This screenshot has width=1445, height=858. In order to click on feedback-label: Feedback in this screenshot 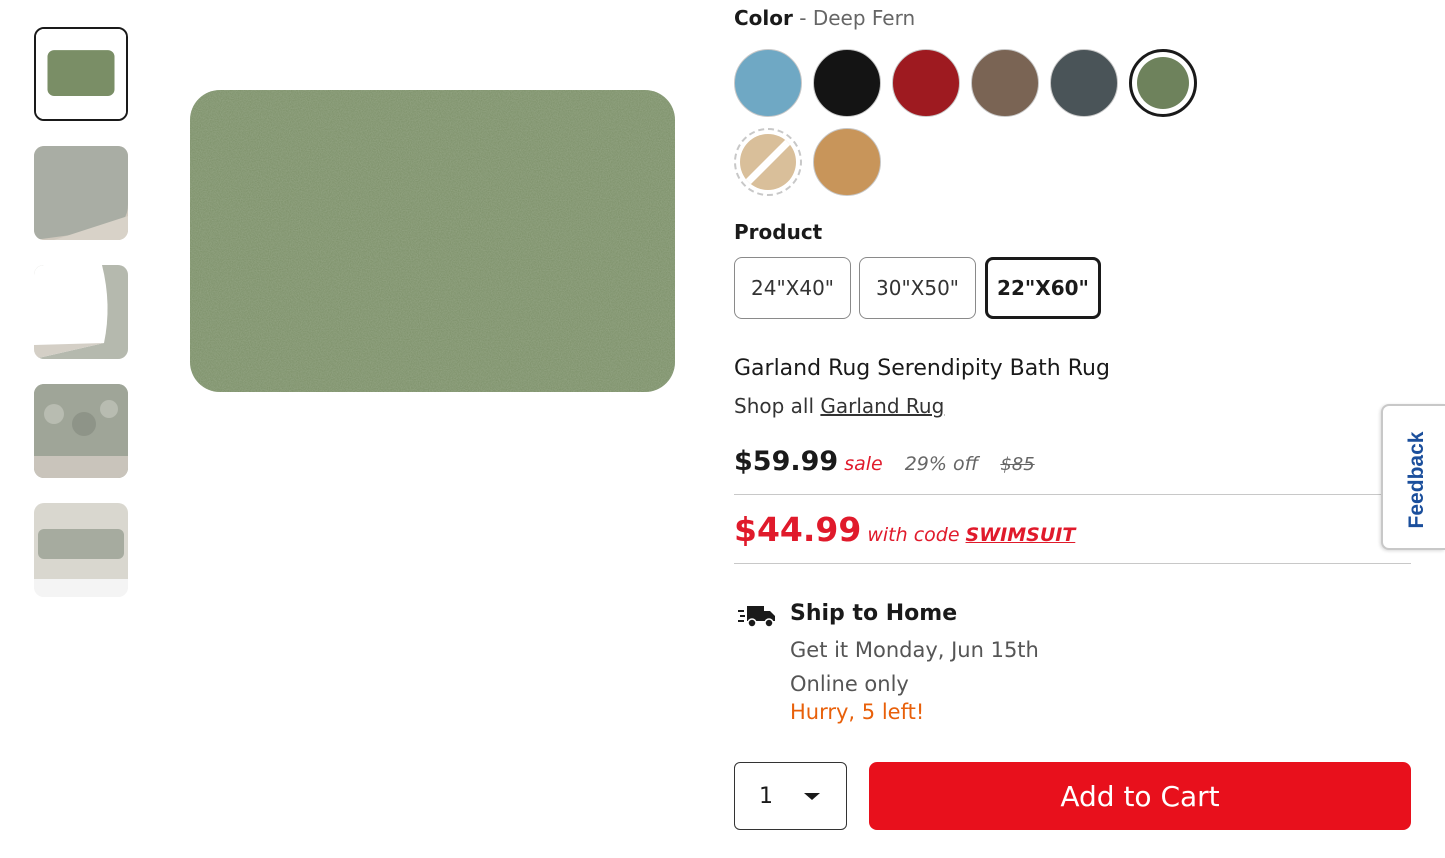, I will do `click(1416, 480)`.